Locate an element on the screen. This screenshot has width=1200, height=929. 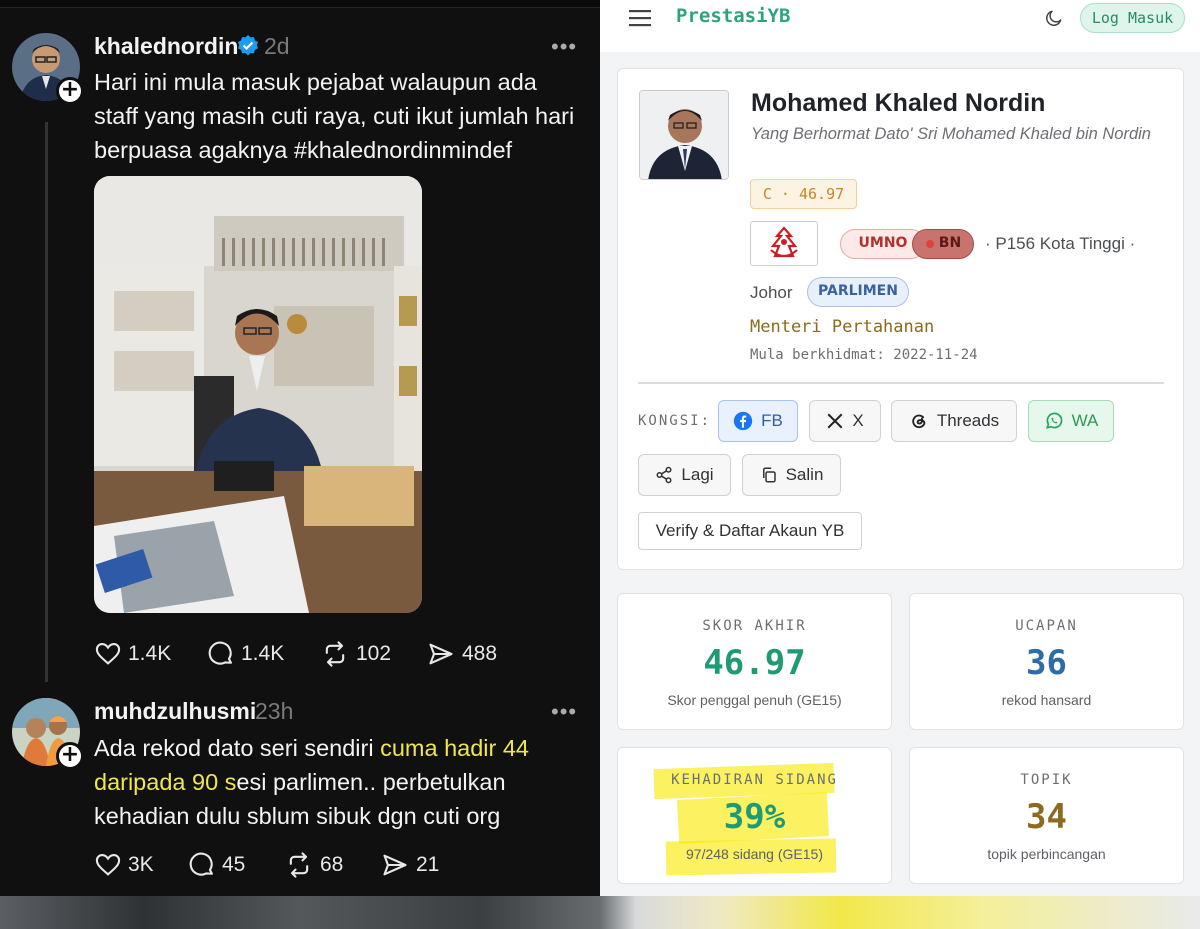
stat-sub: rekod hansard is located at coordinates (1046, 700).